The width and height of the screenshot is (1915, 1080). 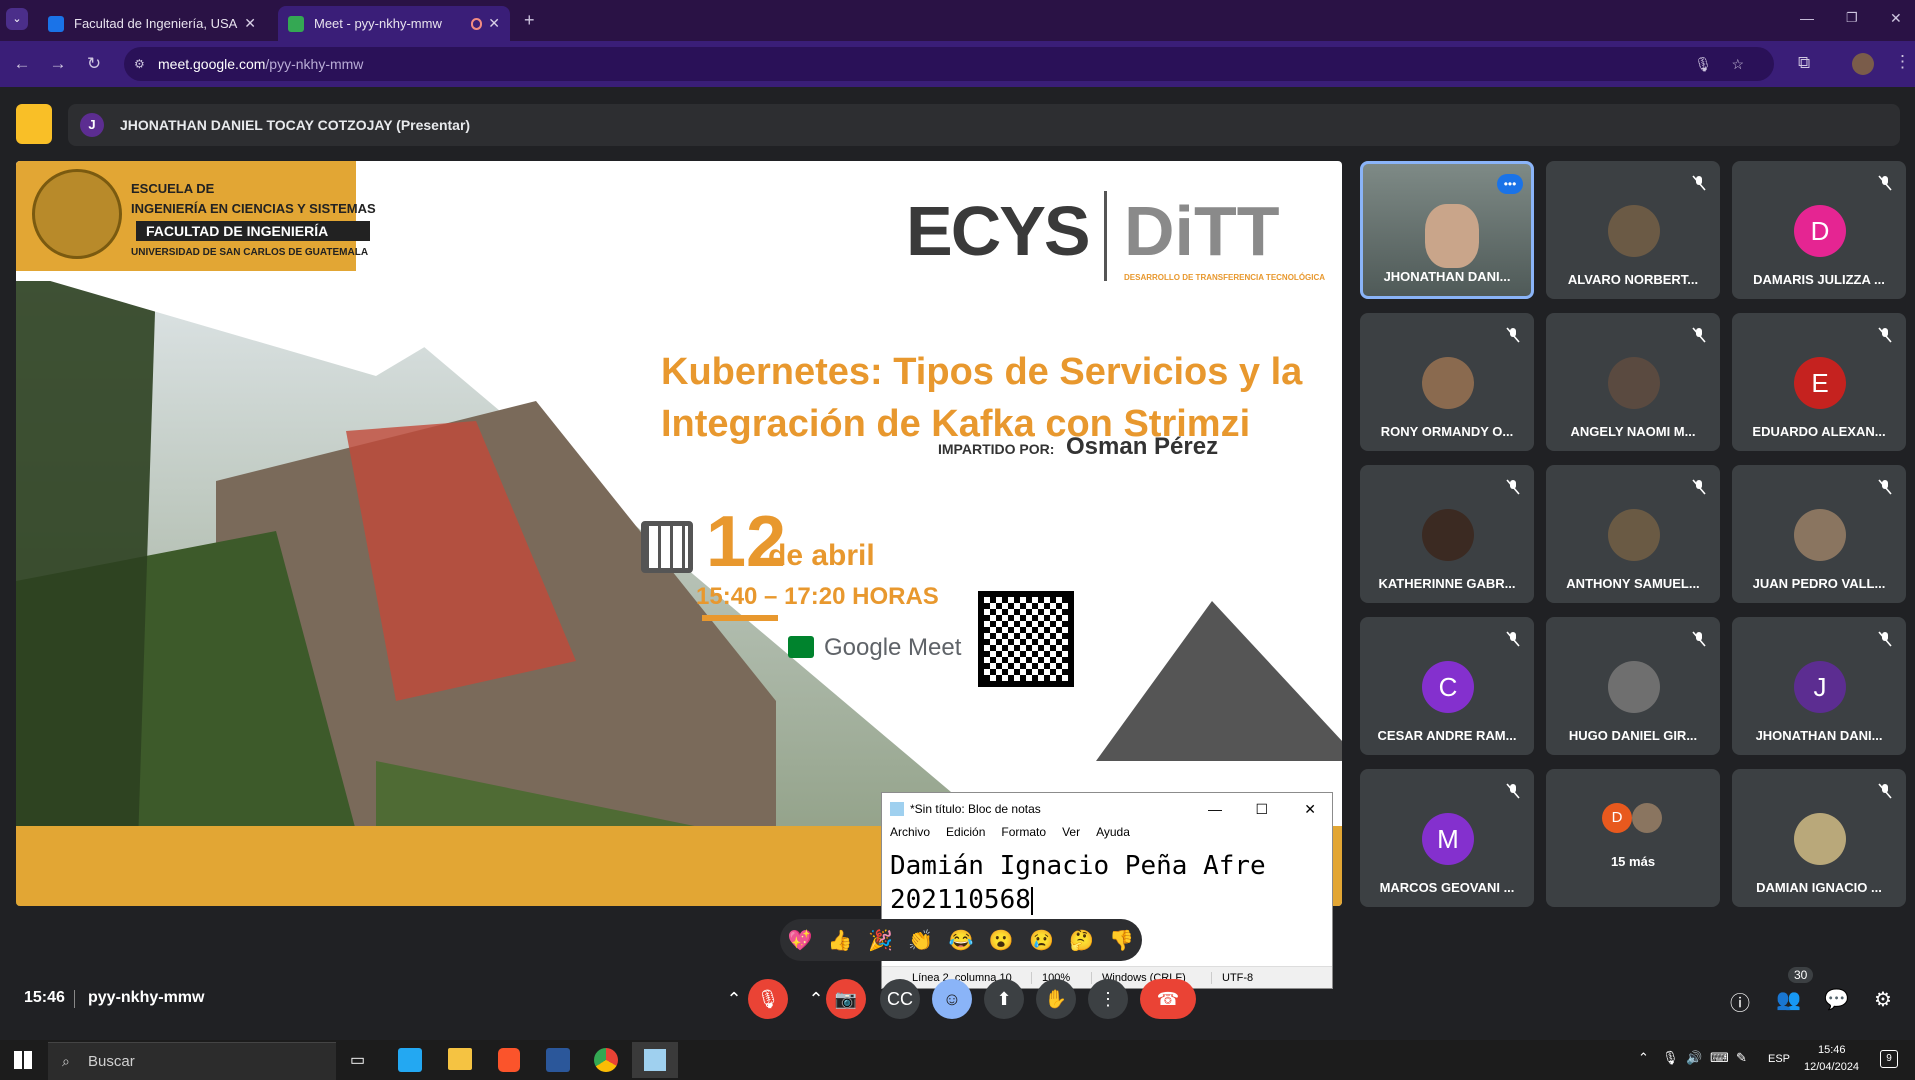 I want to click on browser-menu-icon: ⋮, so click(x=1902, y=62).